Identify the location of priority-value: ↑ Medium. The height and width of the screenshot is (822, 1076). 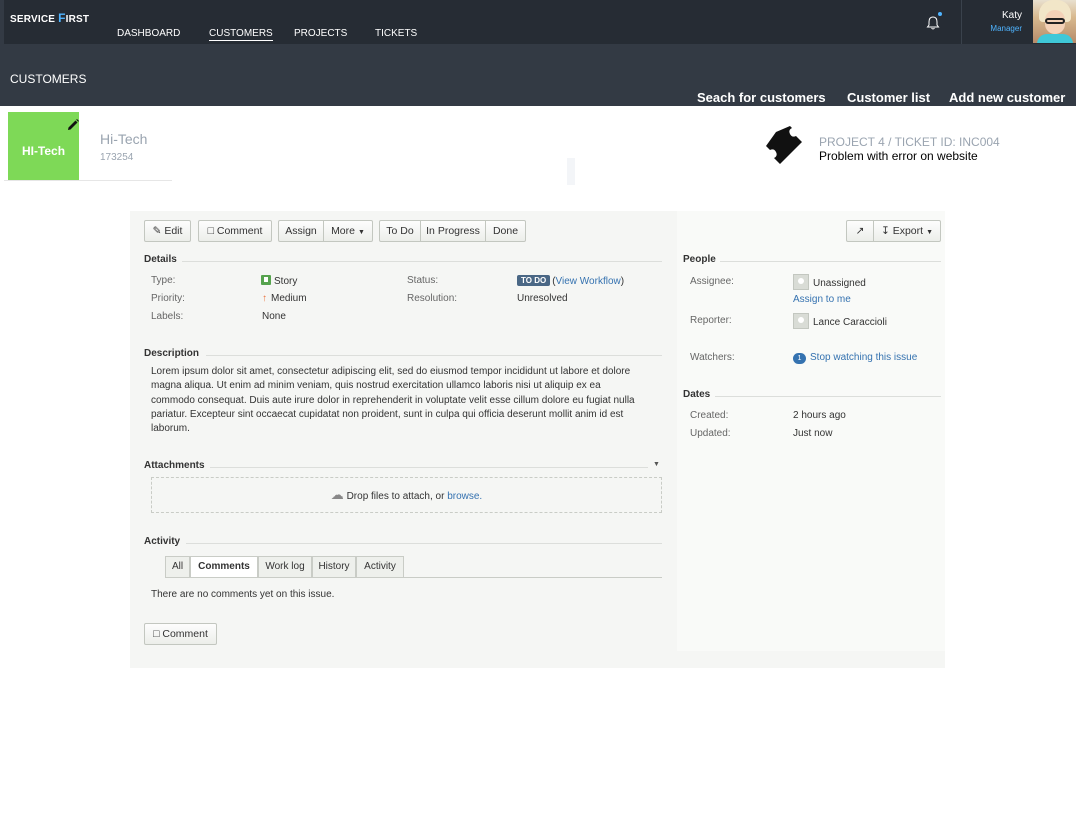
(284, 298).